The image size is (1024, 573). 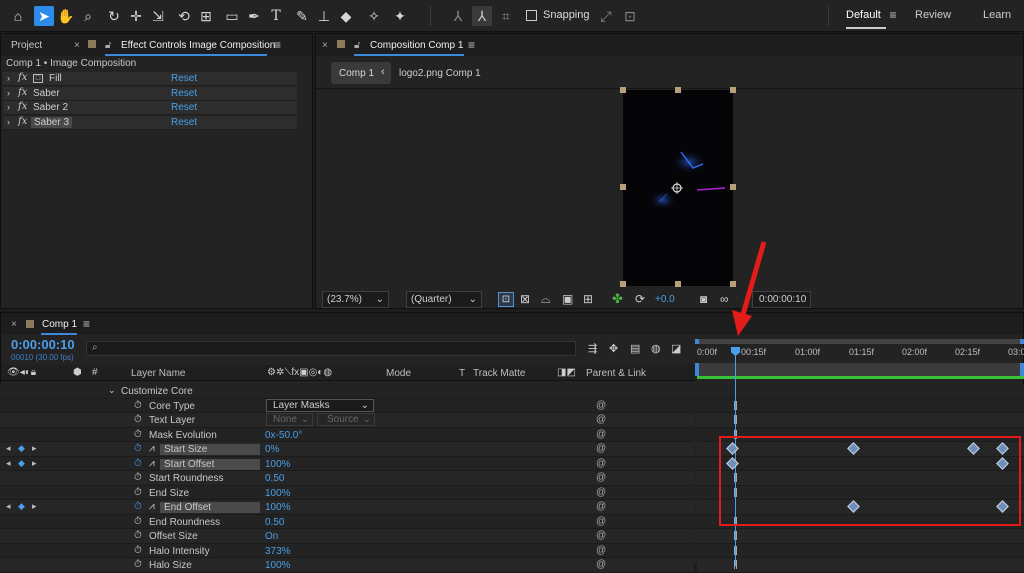 What do you see at coordinates (184, 16) in the screenshot?
I see `rotation-tool-icon: ⟲` at bounding box center [184, 16].